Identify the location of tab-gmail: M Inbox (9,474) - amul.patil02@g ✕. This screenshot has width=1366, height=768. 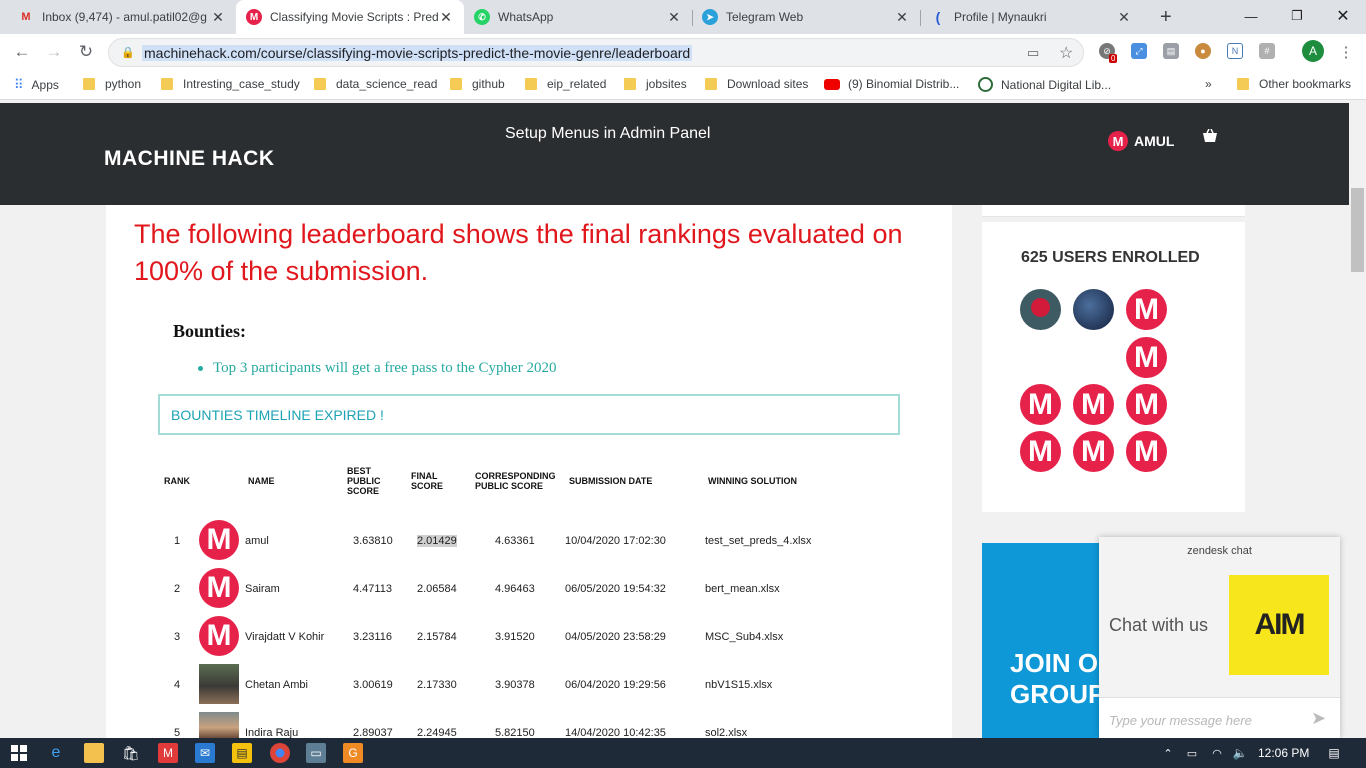
(122, 17).